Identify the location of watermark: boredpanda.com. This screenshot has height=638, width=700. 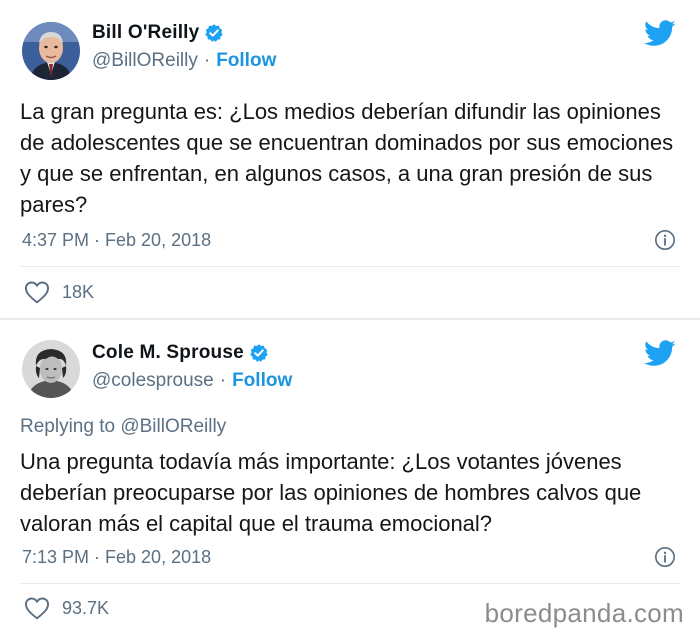
(584, 613).